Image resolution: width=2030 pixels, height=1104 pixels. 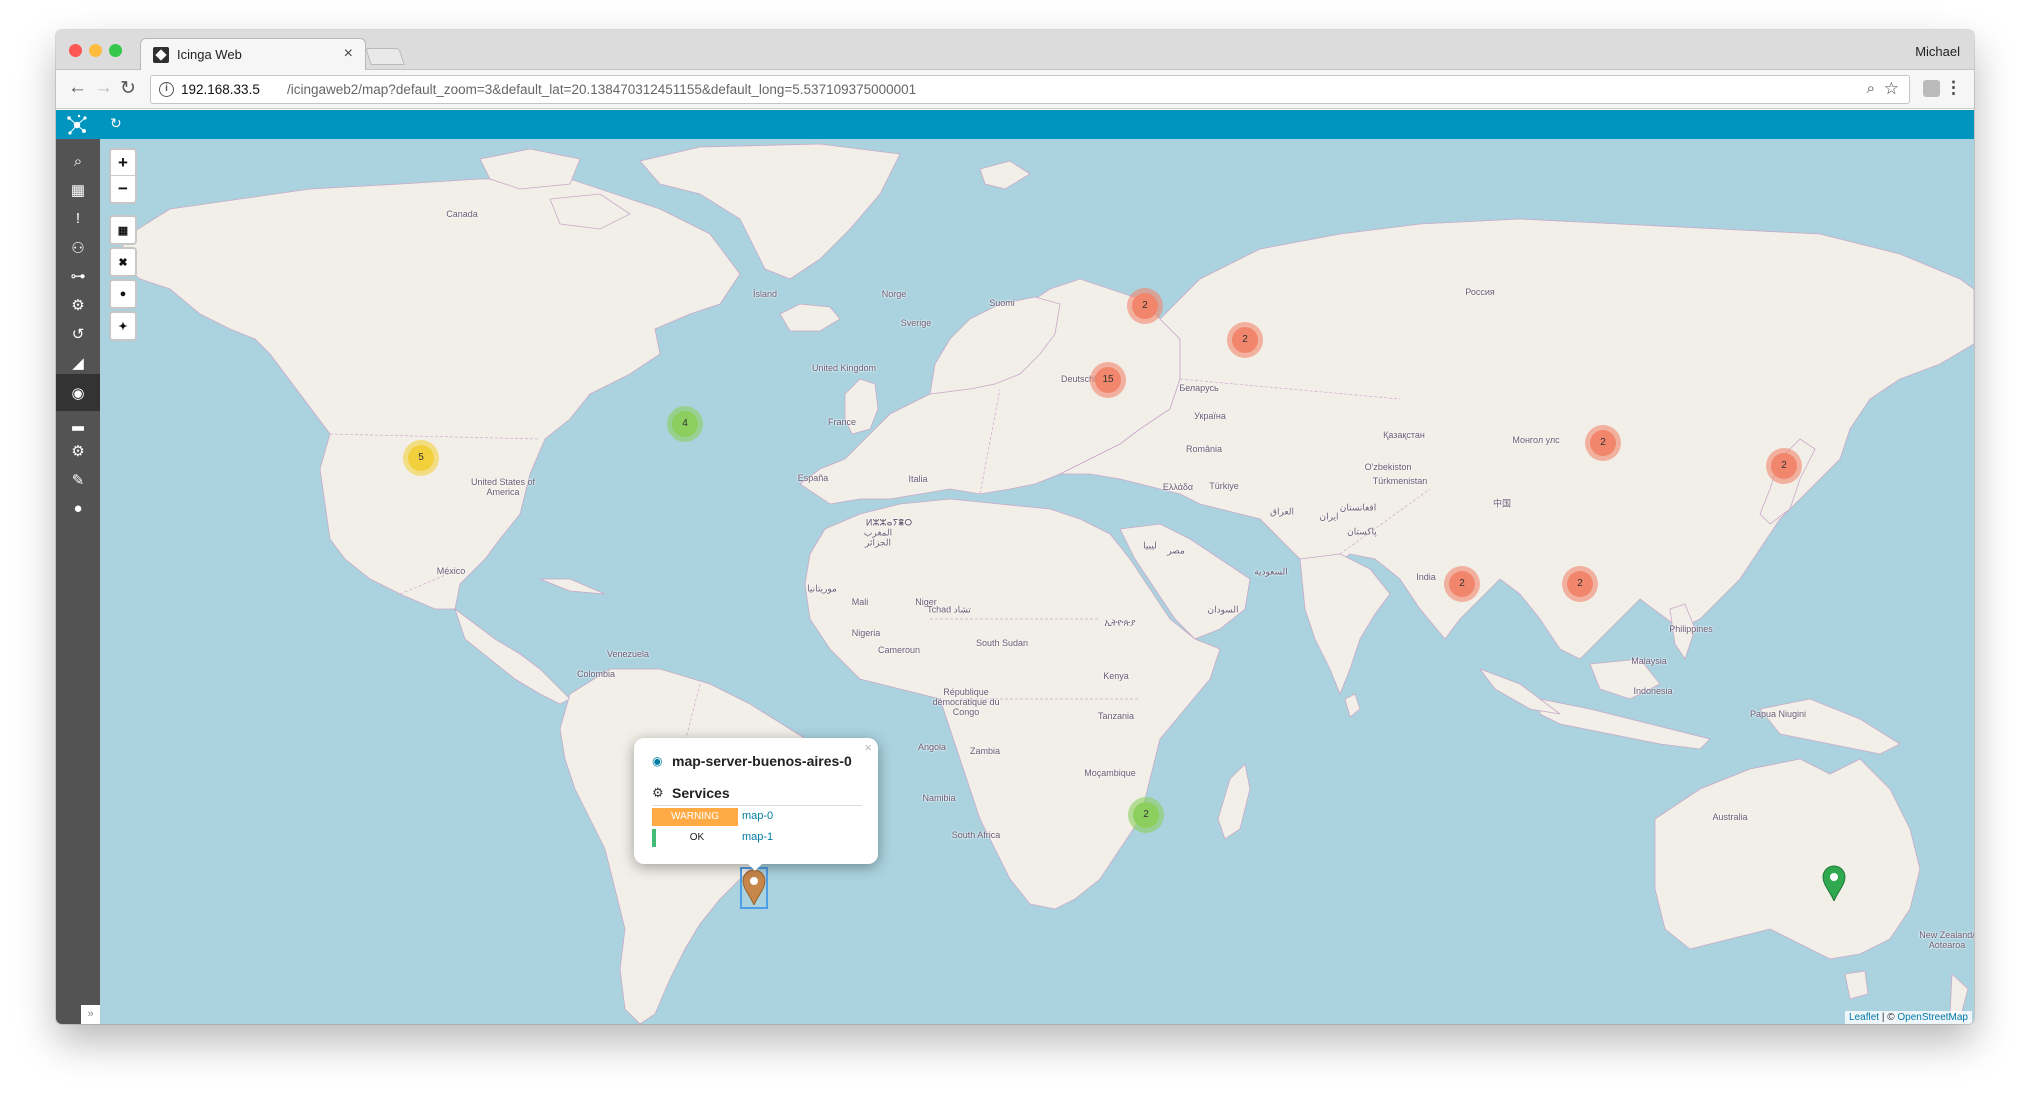 What do you see at coordinates (123, 189) in the screenshot?
I see `zoom-out-button: −` at bounding box center [123, 189].